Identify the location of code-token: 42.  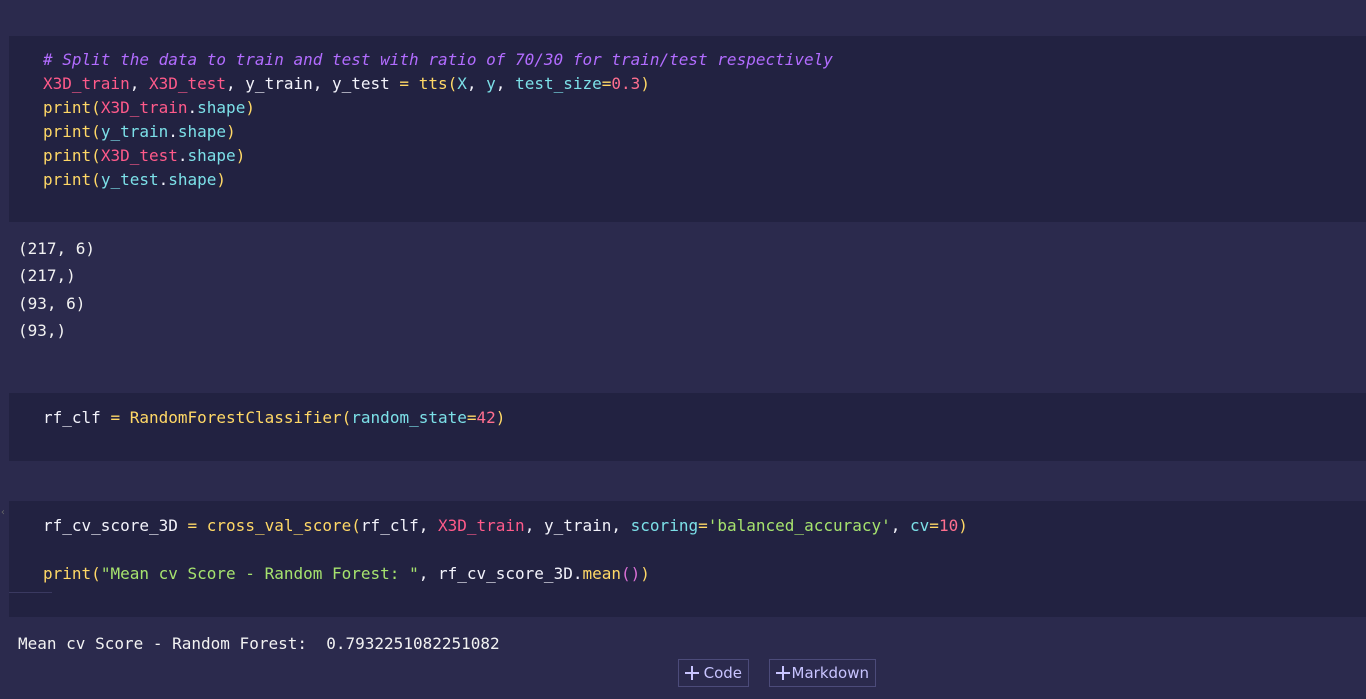
(486, 417).